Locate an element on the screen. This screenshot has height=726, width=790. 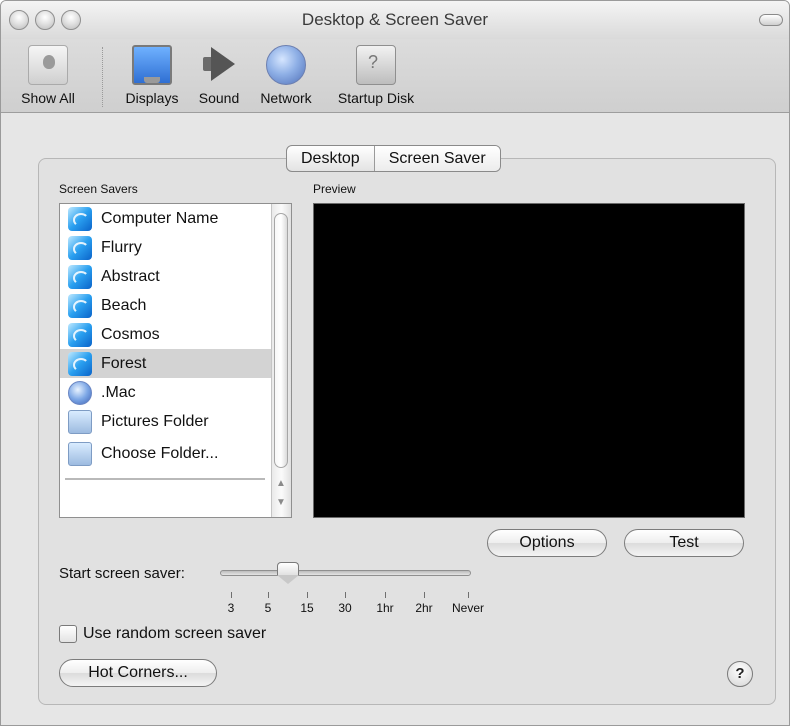
list-item-beach: Beach is located at coordinates (166, 305).